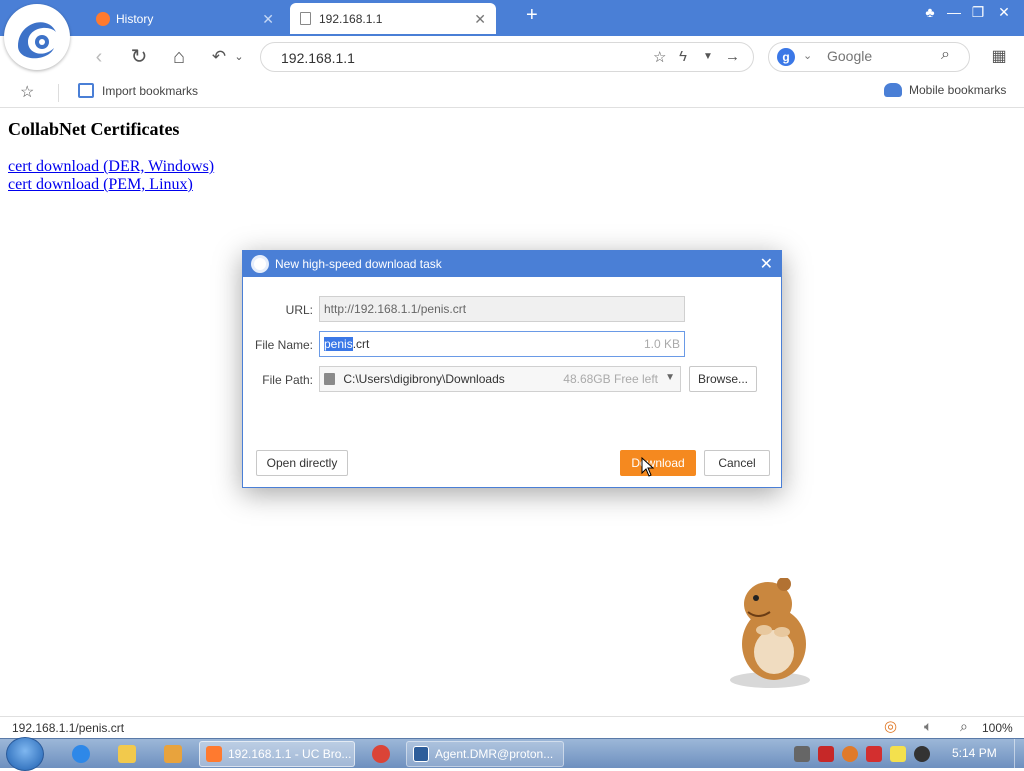 Image resolution: width=1024 pixels, height=771 pixels. Describe the element at coordinates (81, 754) in the screenshot. I see `internet-explorer-icon` at that location.